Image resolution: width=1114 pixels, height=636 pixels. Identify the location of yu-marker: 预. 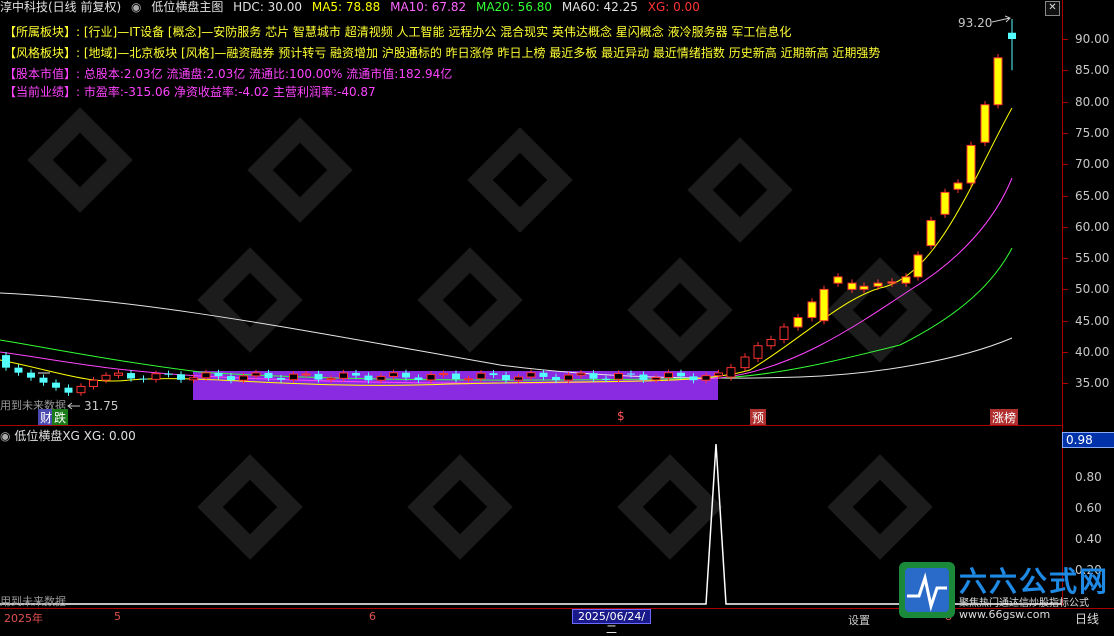
(758, 417).